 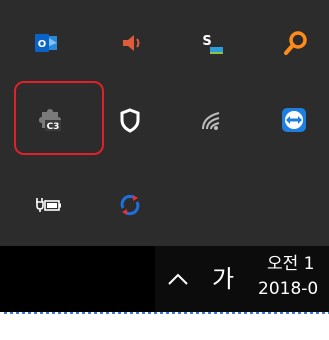 What do you see at coordinates (48, 205) in the screenshot?
I see `power-battery-icon` at bounding box center [48, 205].